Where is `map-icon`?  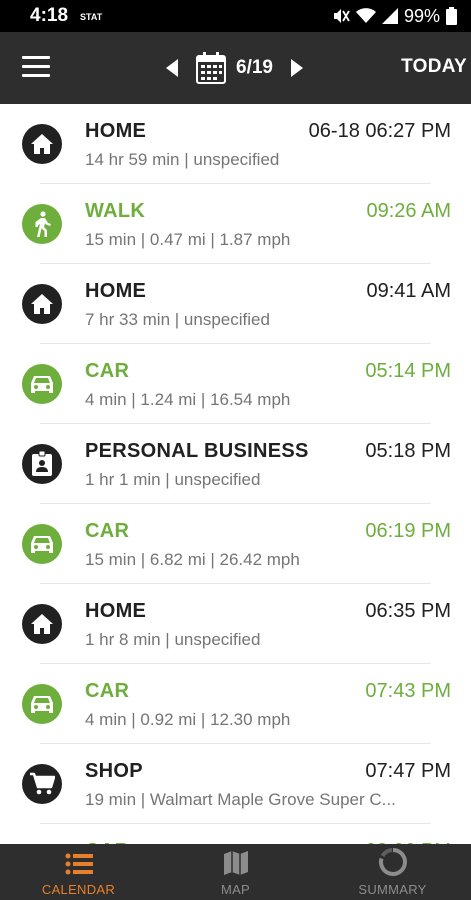 map-icon is located at coordinates (235, 863).